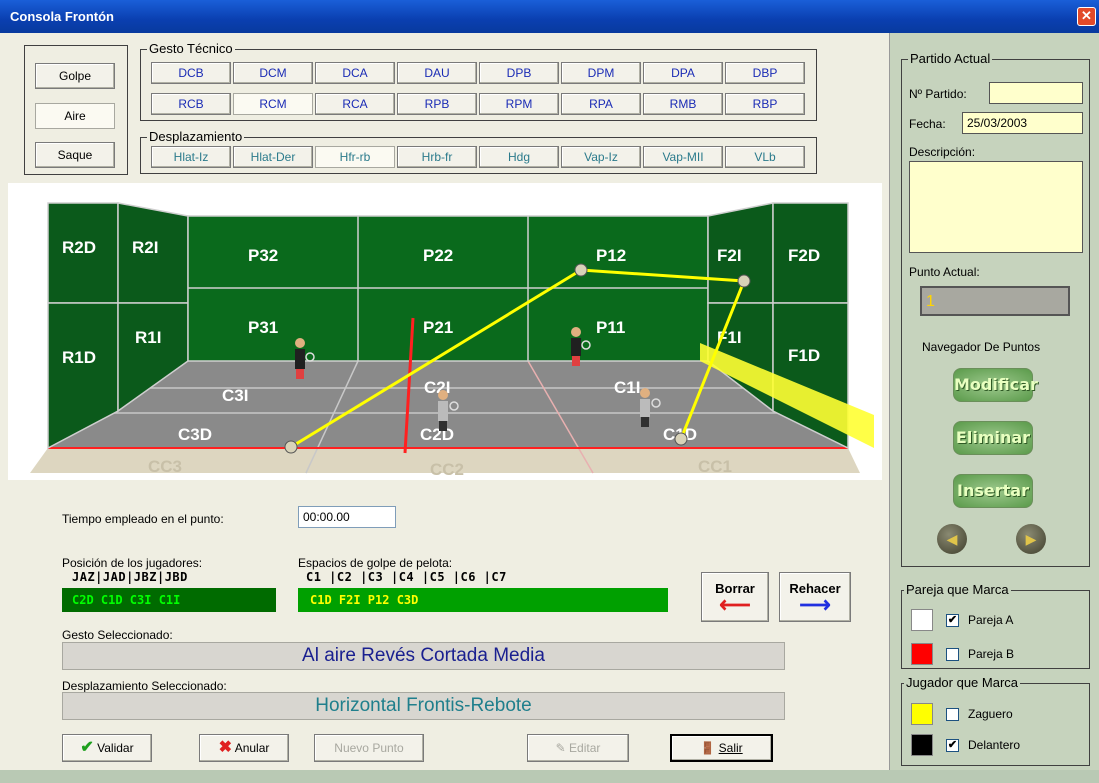 The width and height of the screenshot is (1099, 783). I want to click on previous-icon: ◀, so click(952, 539).